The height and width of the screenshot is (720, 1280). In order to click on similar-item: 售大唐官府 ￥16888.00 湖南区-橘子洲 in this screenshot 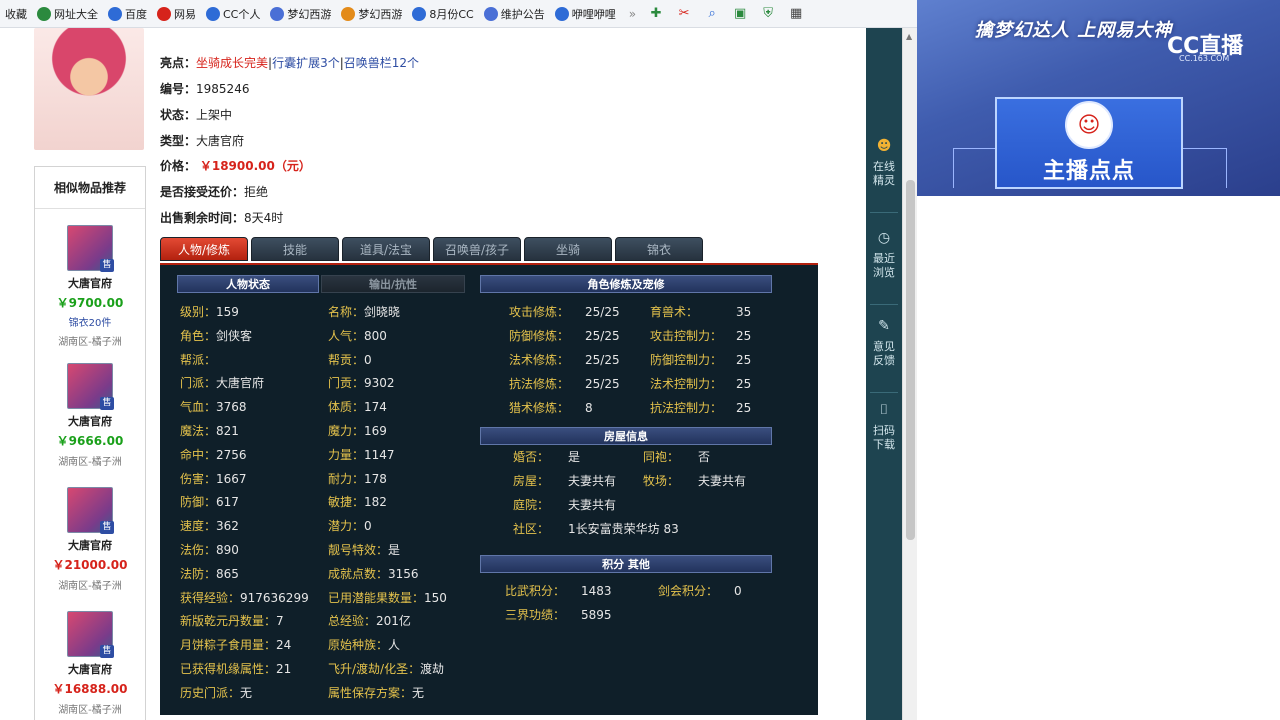, I will do `click(90, 663)`.